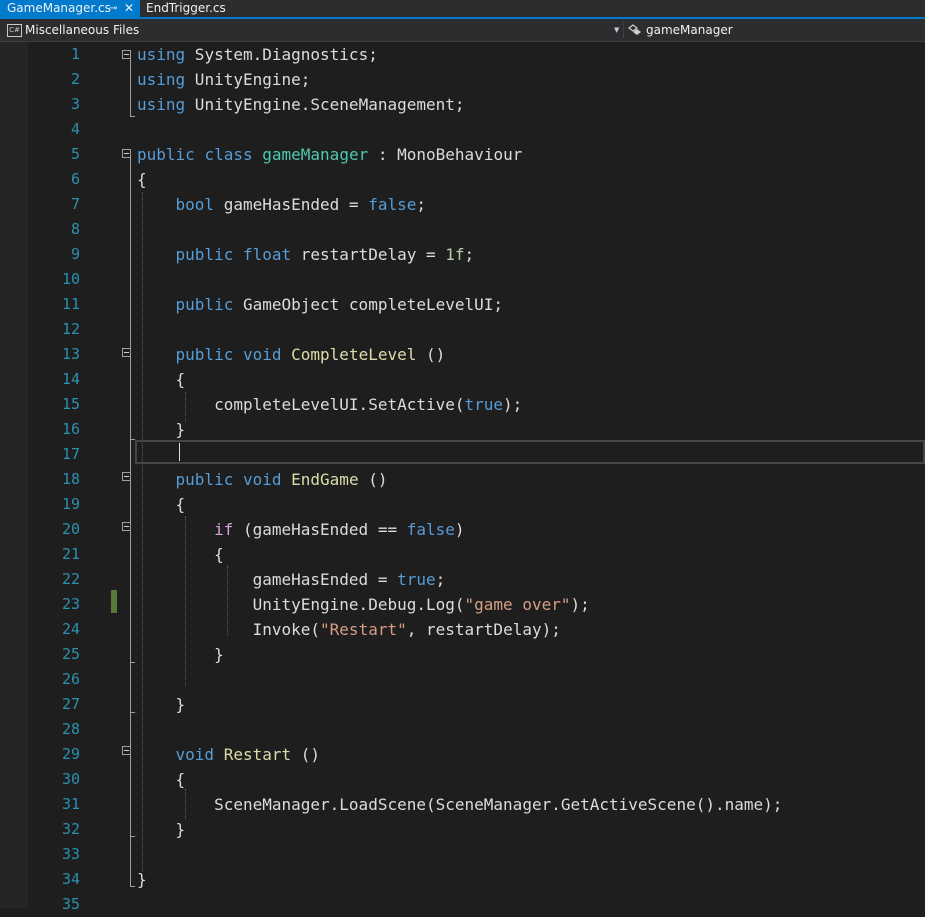  I want to click on code-line: 6{, so click(462, 179).